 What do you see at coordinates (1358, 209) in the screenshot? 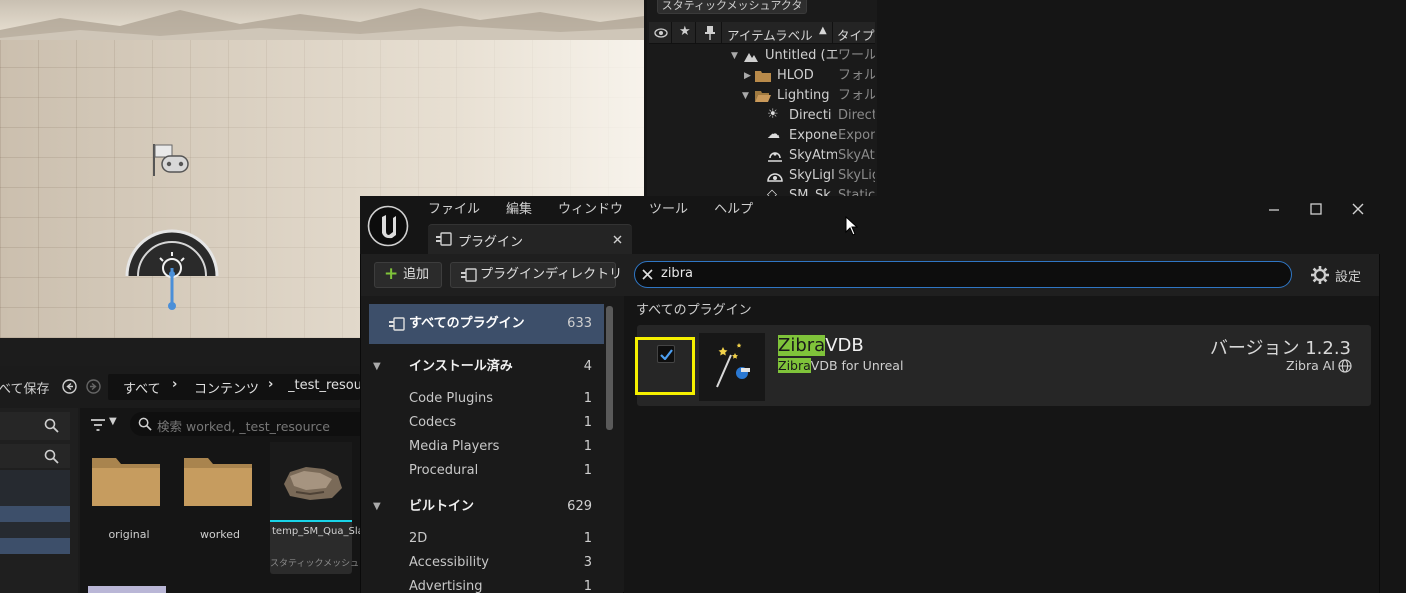
I see `close-icon` at bounding box center [1358, 209].